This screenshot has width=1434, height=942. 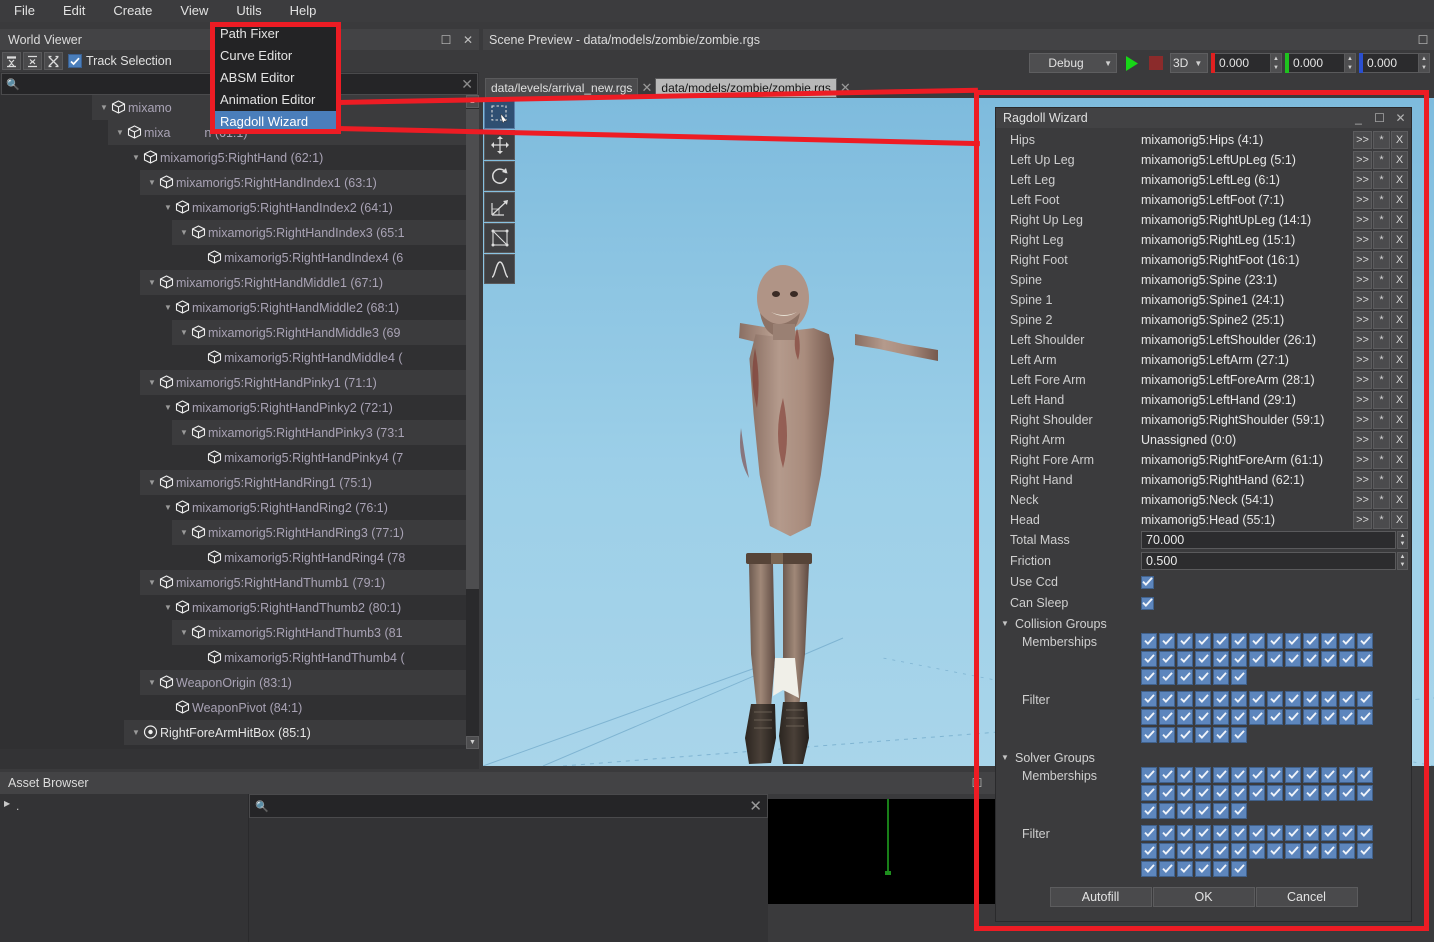 What do you see at coordinates (275, 78) in the screenshot?
I see `utils-menu-item-absm-editor: ABSM Editor` at bounding box center [275, 78].